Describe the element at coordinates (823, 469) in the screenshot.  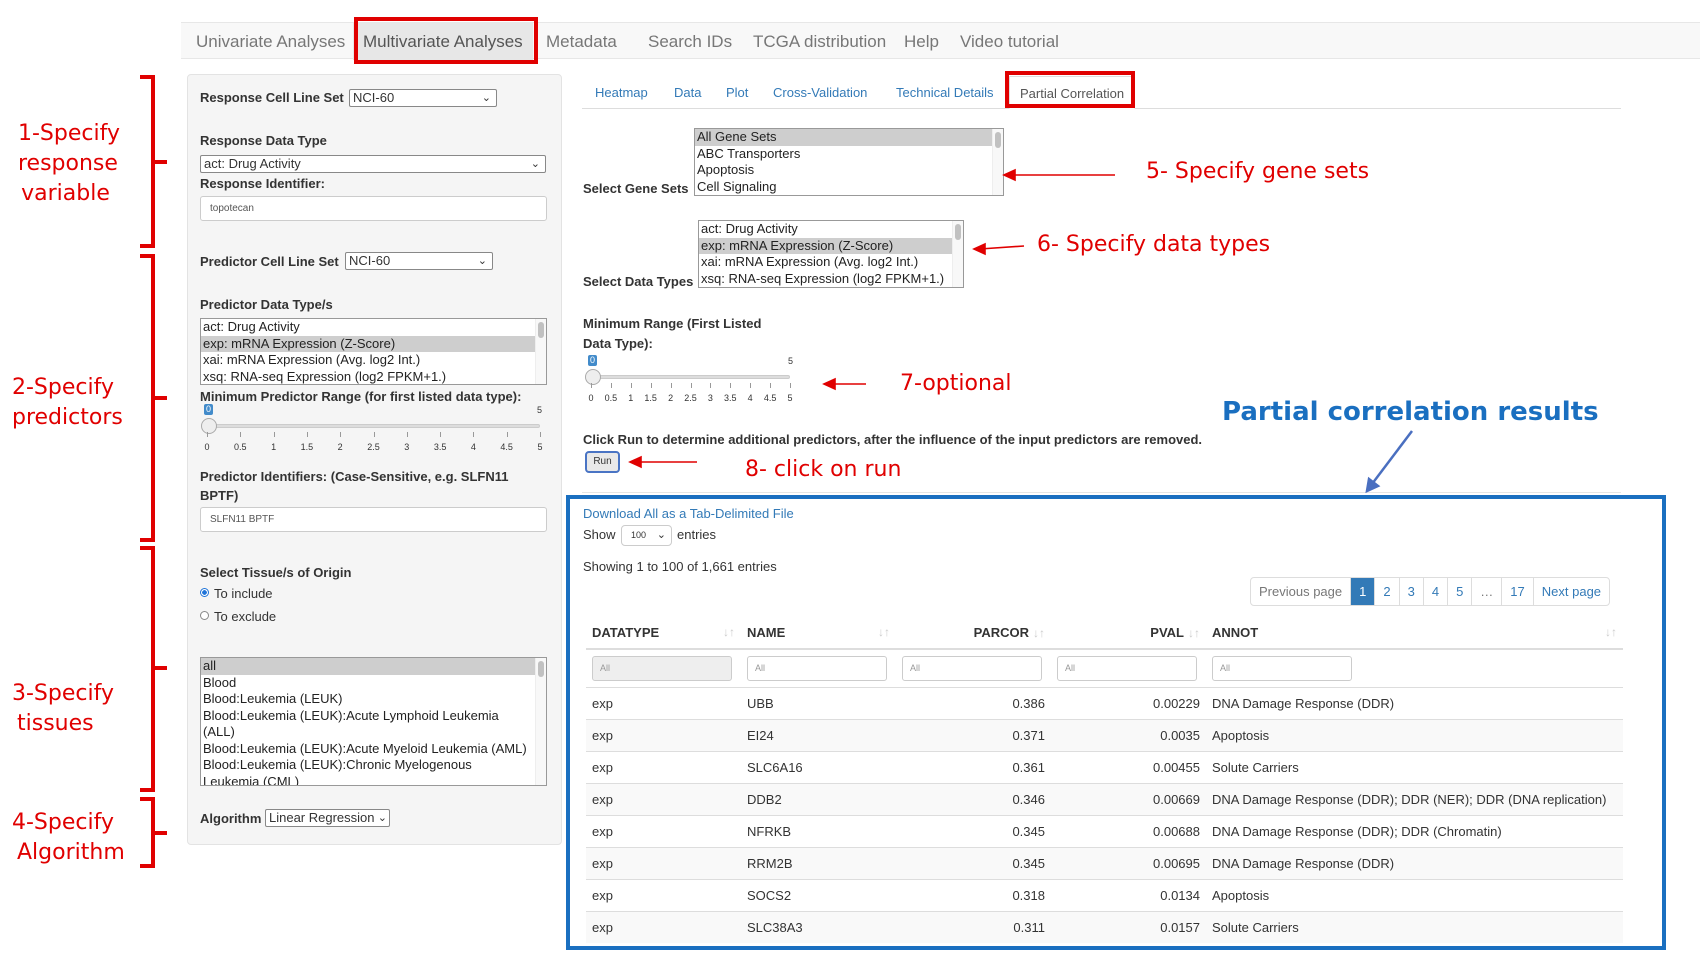
I see `annotation-step8: 8- click on run` at that location.